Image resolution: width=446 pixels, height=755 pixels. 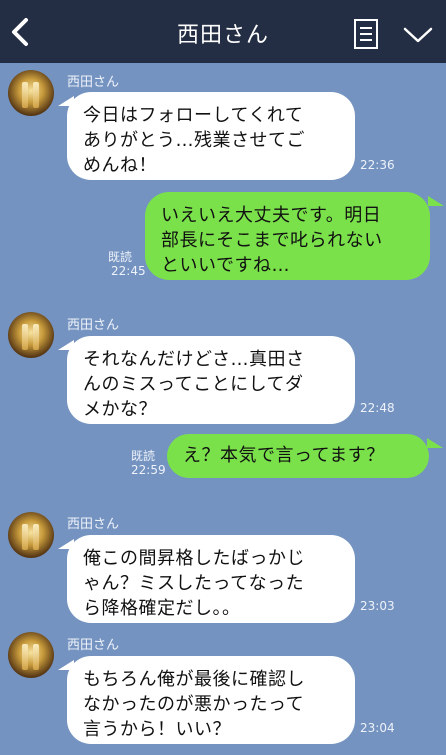 I want to click on message-bubble: それなんだけどさ…真田さ んのミスってことにしてダ メかな？, so click(x=211, y=380).